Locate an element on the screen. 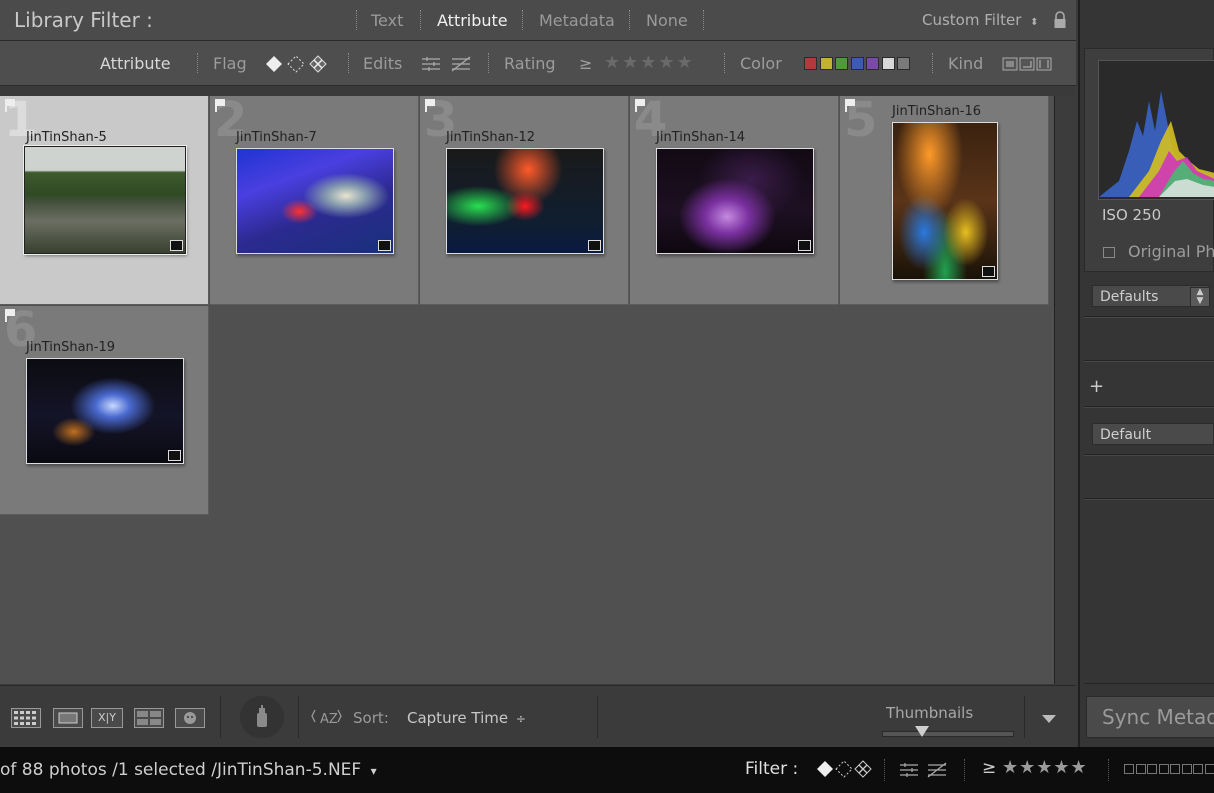 This screenshot has height=793, width=1214. slider-thumb is located at coordinates (922, 731).